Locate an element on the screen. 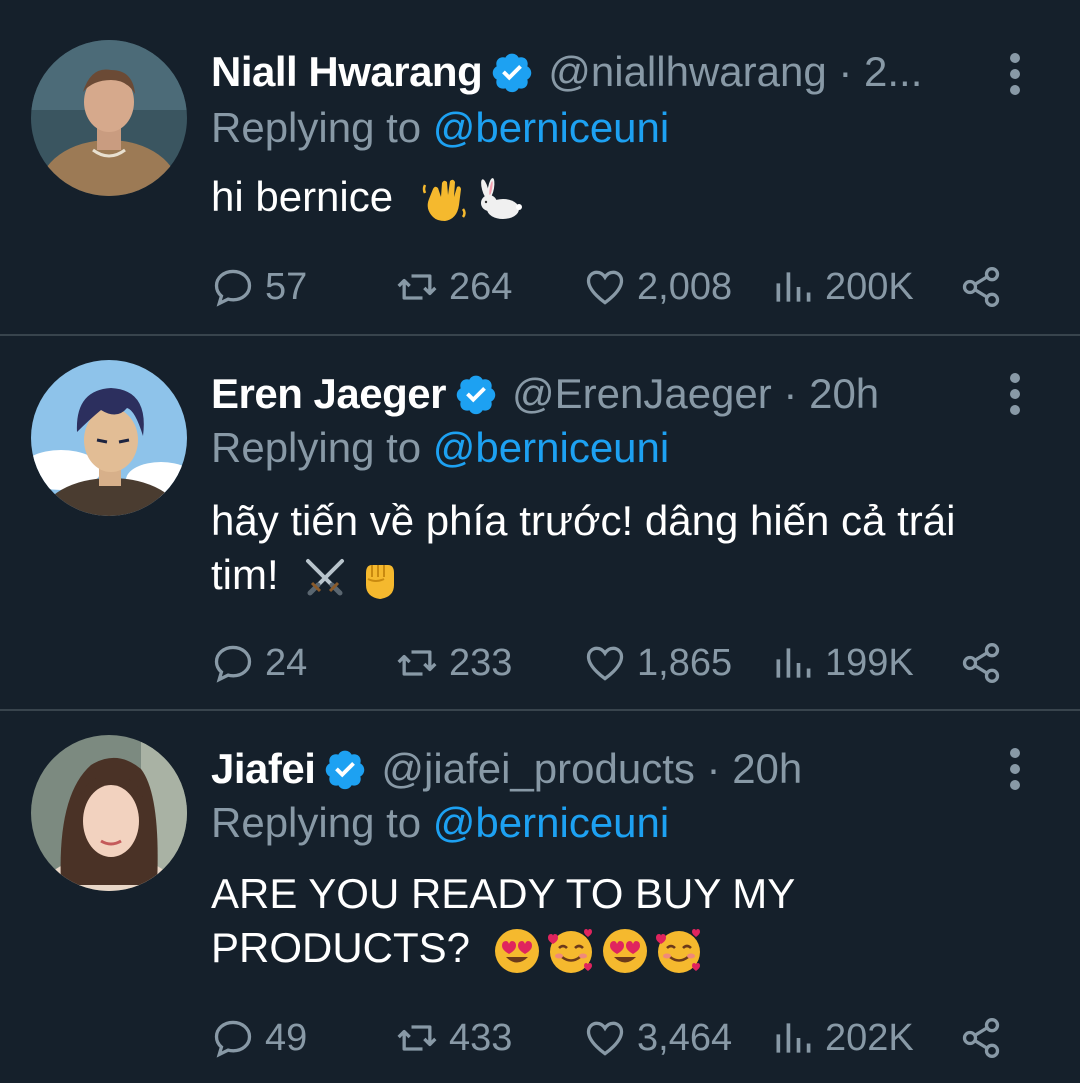 The height and width of the screenshot is (1083, 1080). tweet-text: hi bernice is located at coordinates (615, 197).